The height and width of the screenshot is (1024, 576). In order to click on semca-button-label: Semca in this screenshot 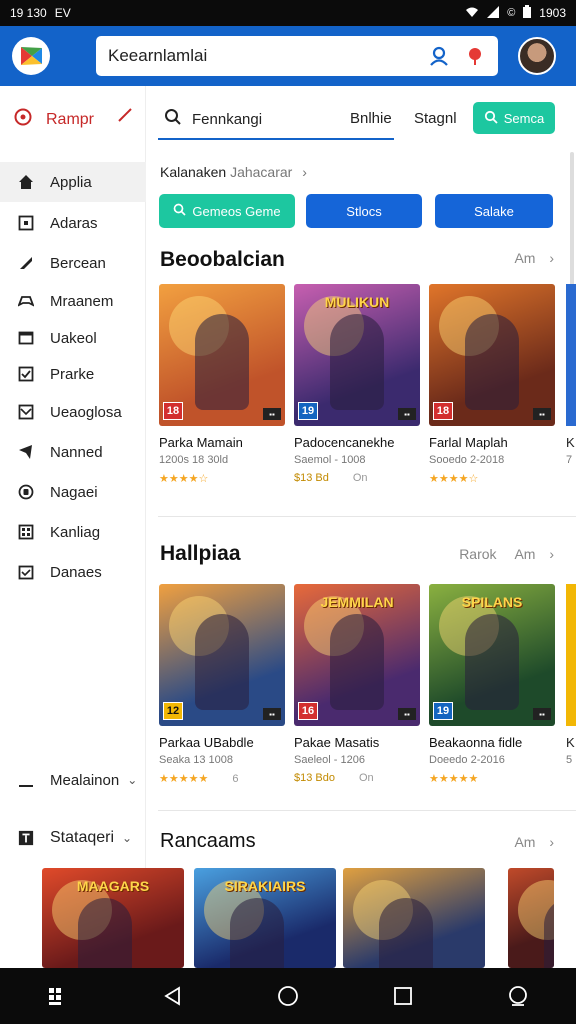, I will do `click(524, 118)`.